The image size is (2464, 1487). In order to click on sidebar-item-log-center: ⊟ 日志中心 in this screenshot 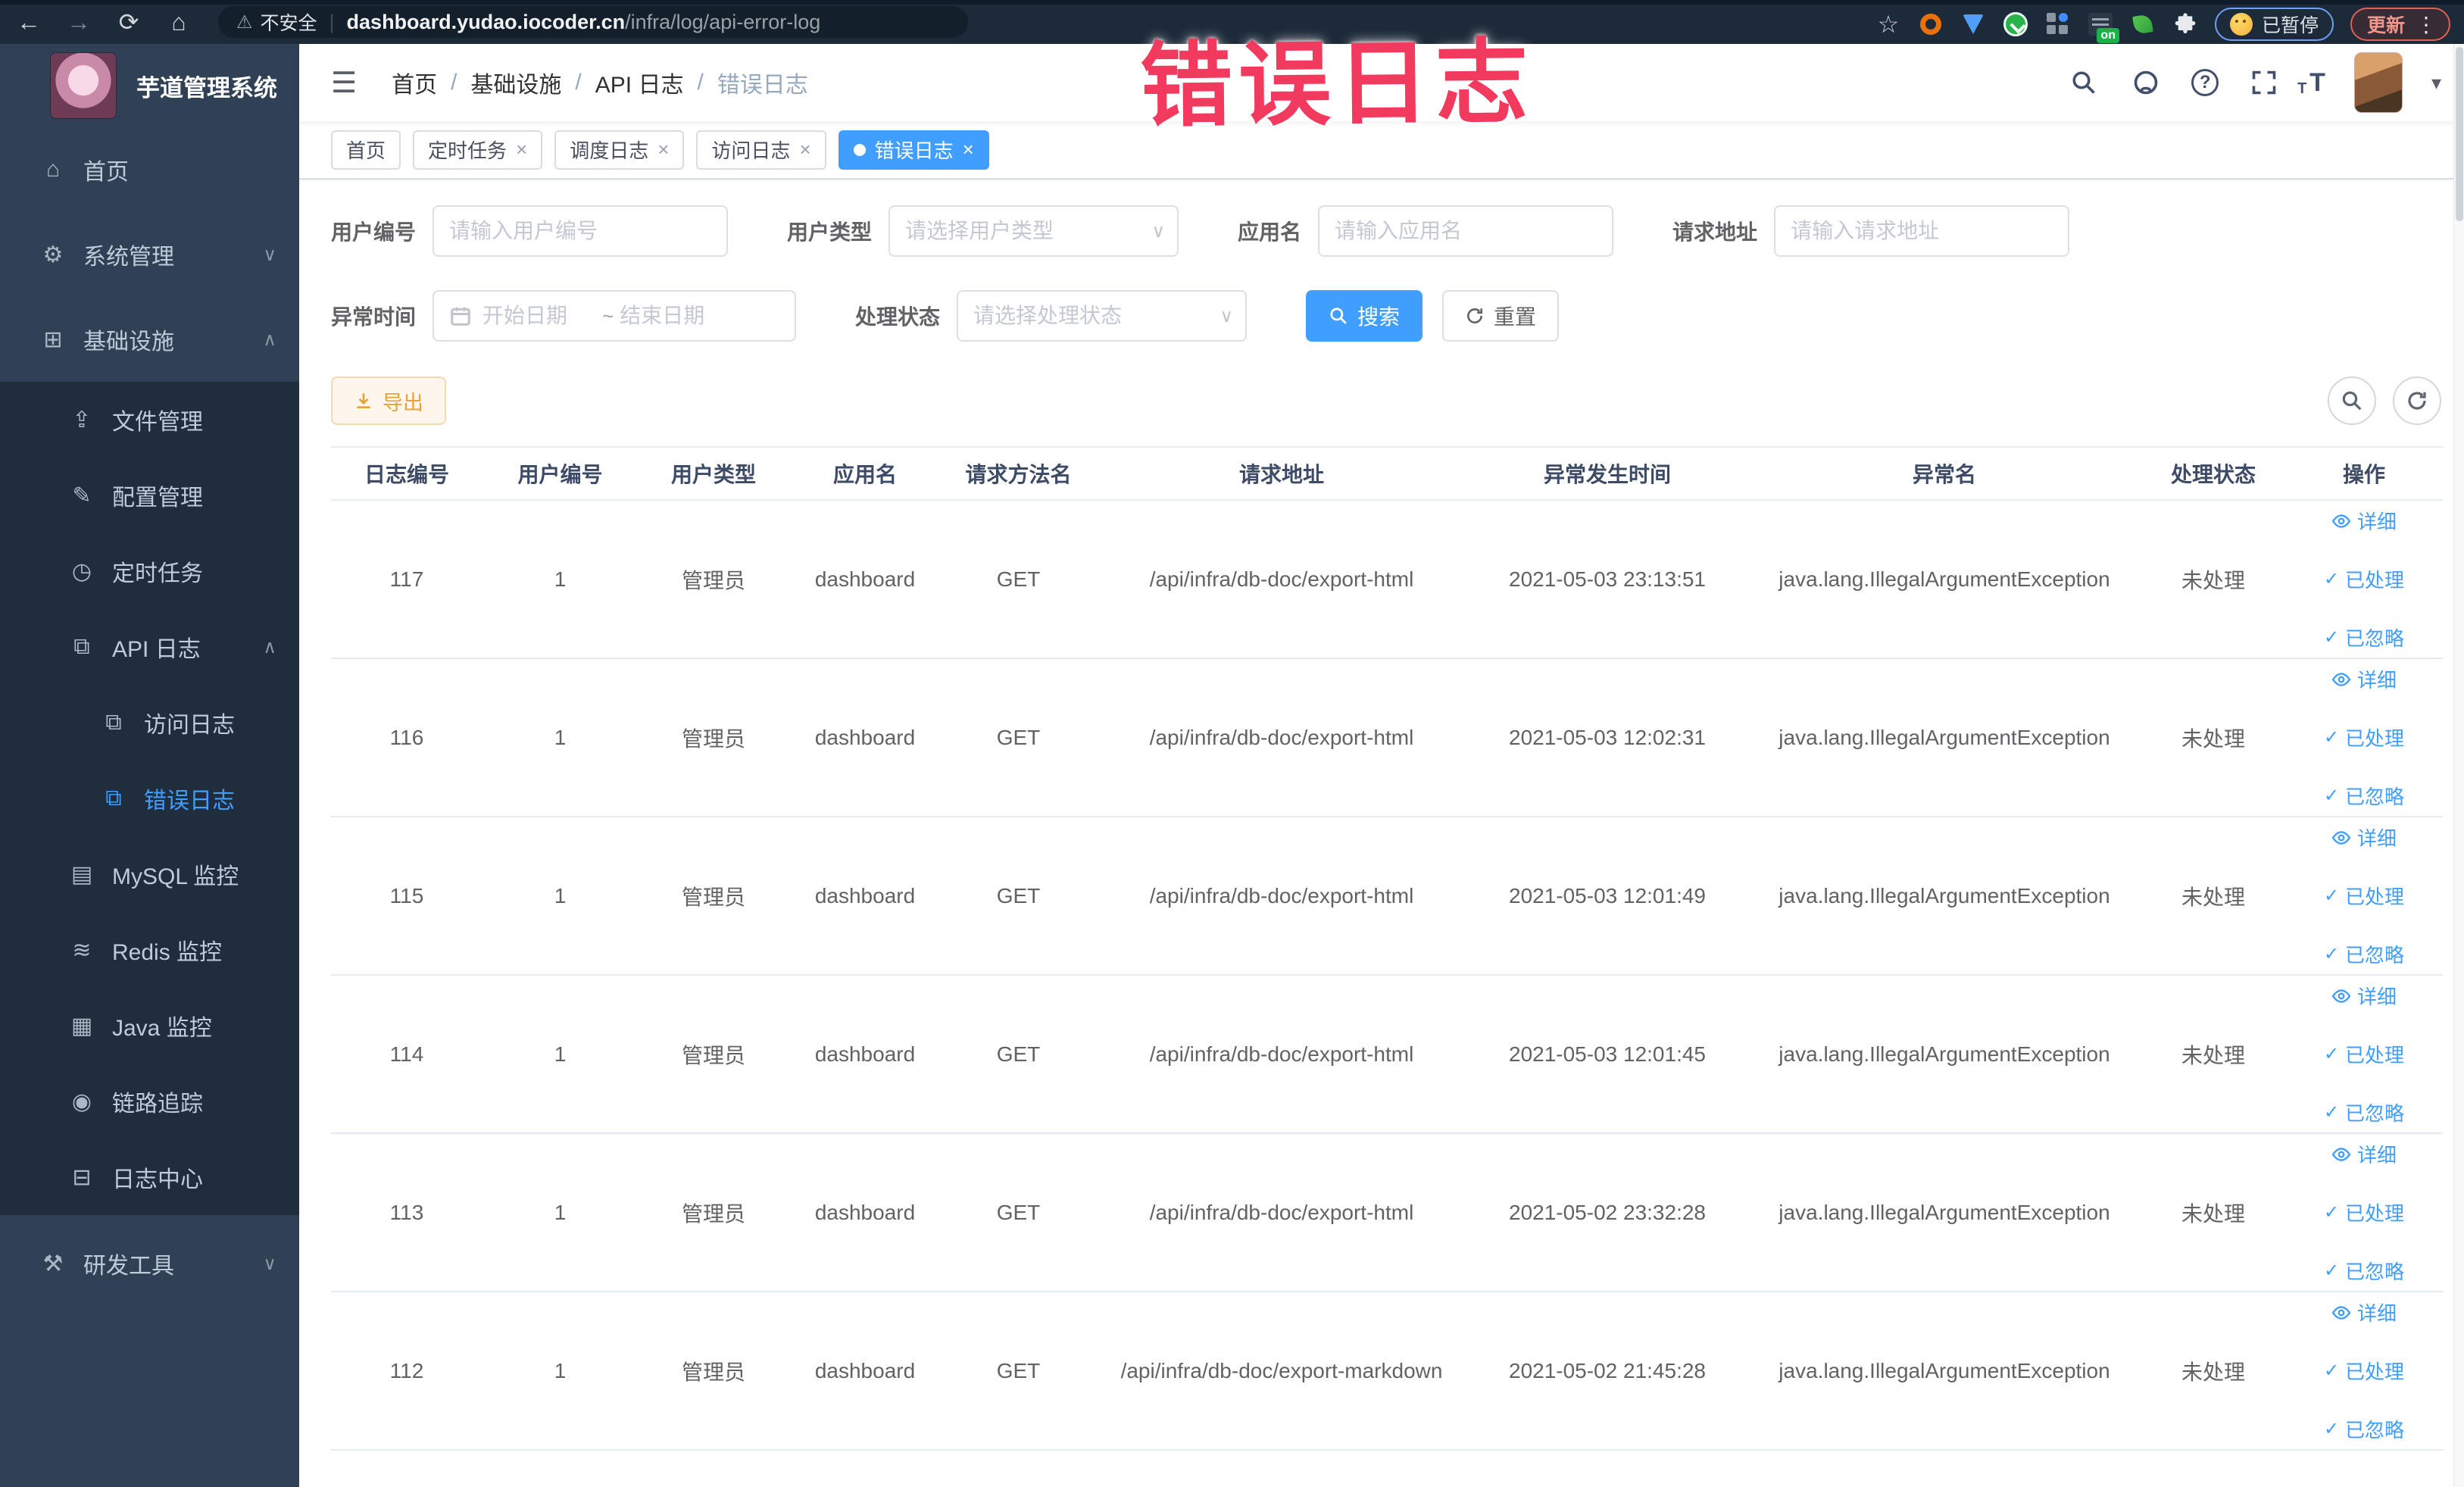, I will do `click(149, 1177)`.